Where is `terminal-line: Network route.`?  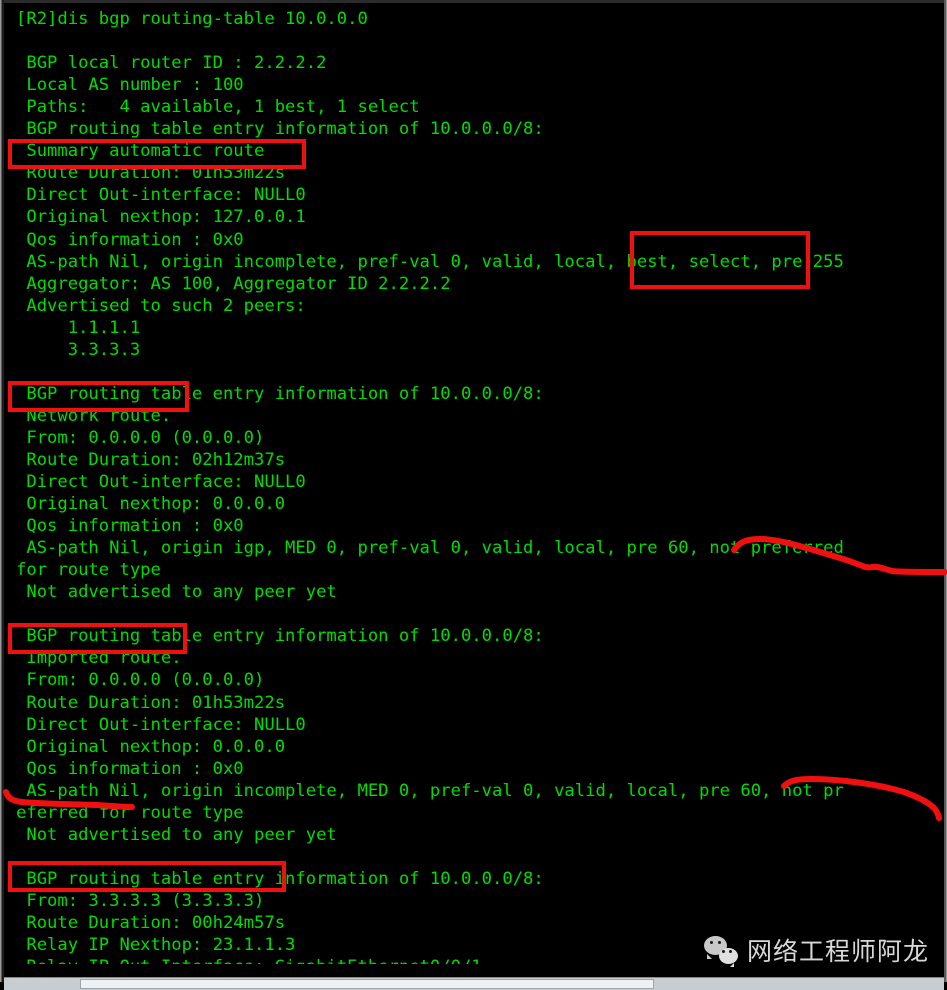 terminal-line: Network route. is located at coordinates (94, 415).